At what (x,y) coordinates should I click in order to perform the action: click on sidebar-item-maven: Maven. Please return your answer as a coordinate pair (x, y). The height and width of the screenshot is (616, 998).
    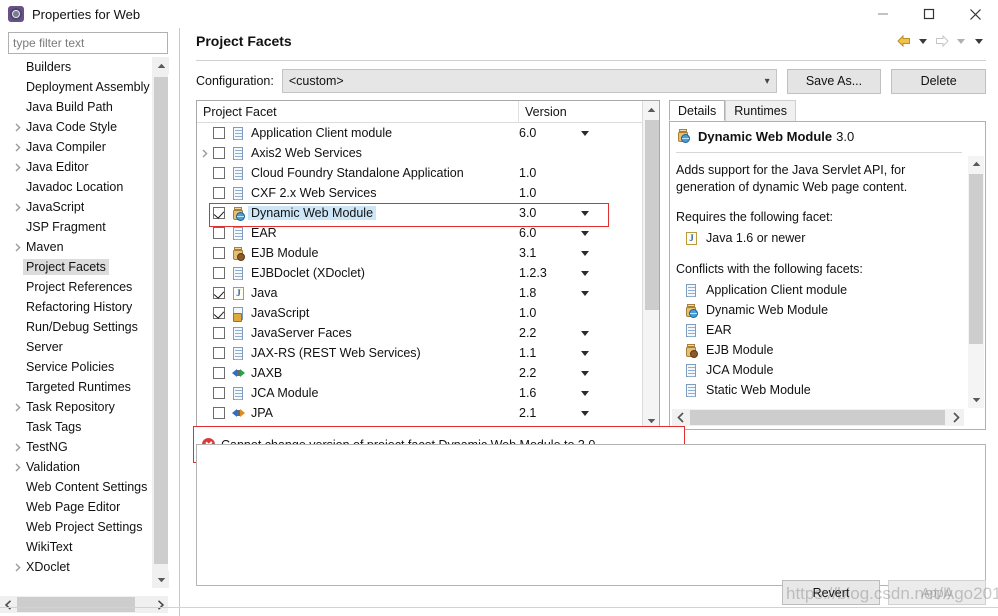
    Looking at the image, I should click on (81, 247).